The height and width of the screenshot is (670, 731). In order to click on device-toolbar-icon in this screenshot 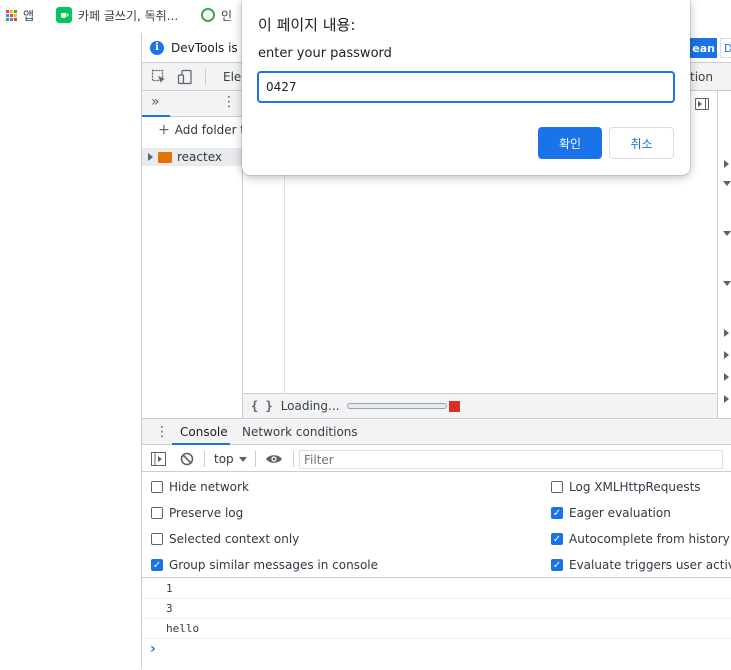, I will do `click(185, 77)`.